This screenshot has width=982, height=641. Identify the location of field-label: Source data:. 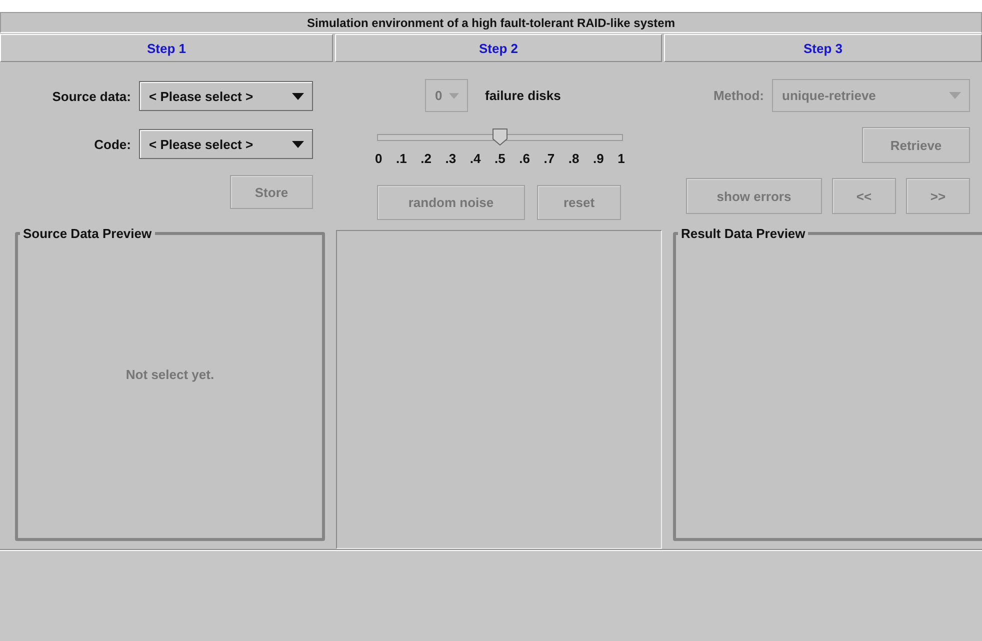
(91, 96).